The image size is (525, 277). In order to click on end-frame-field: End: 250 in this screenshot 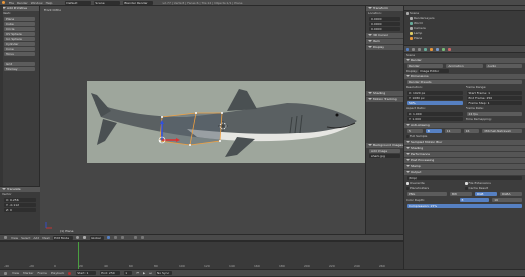, I will do `click(110, 273)`.